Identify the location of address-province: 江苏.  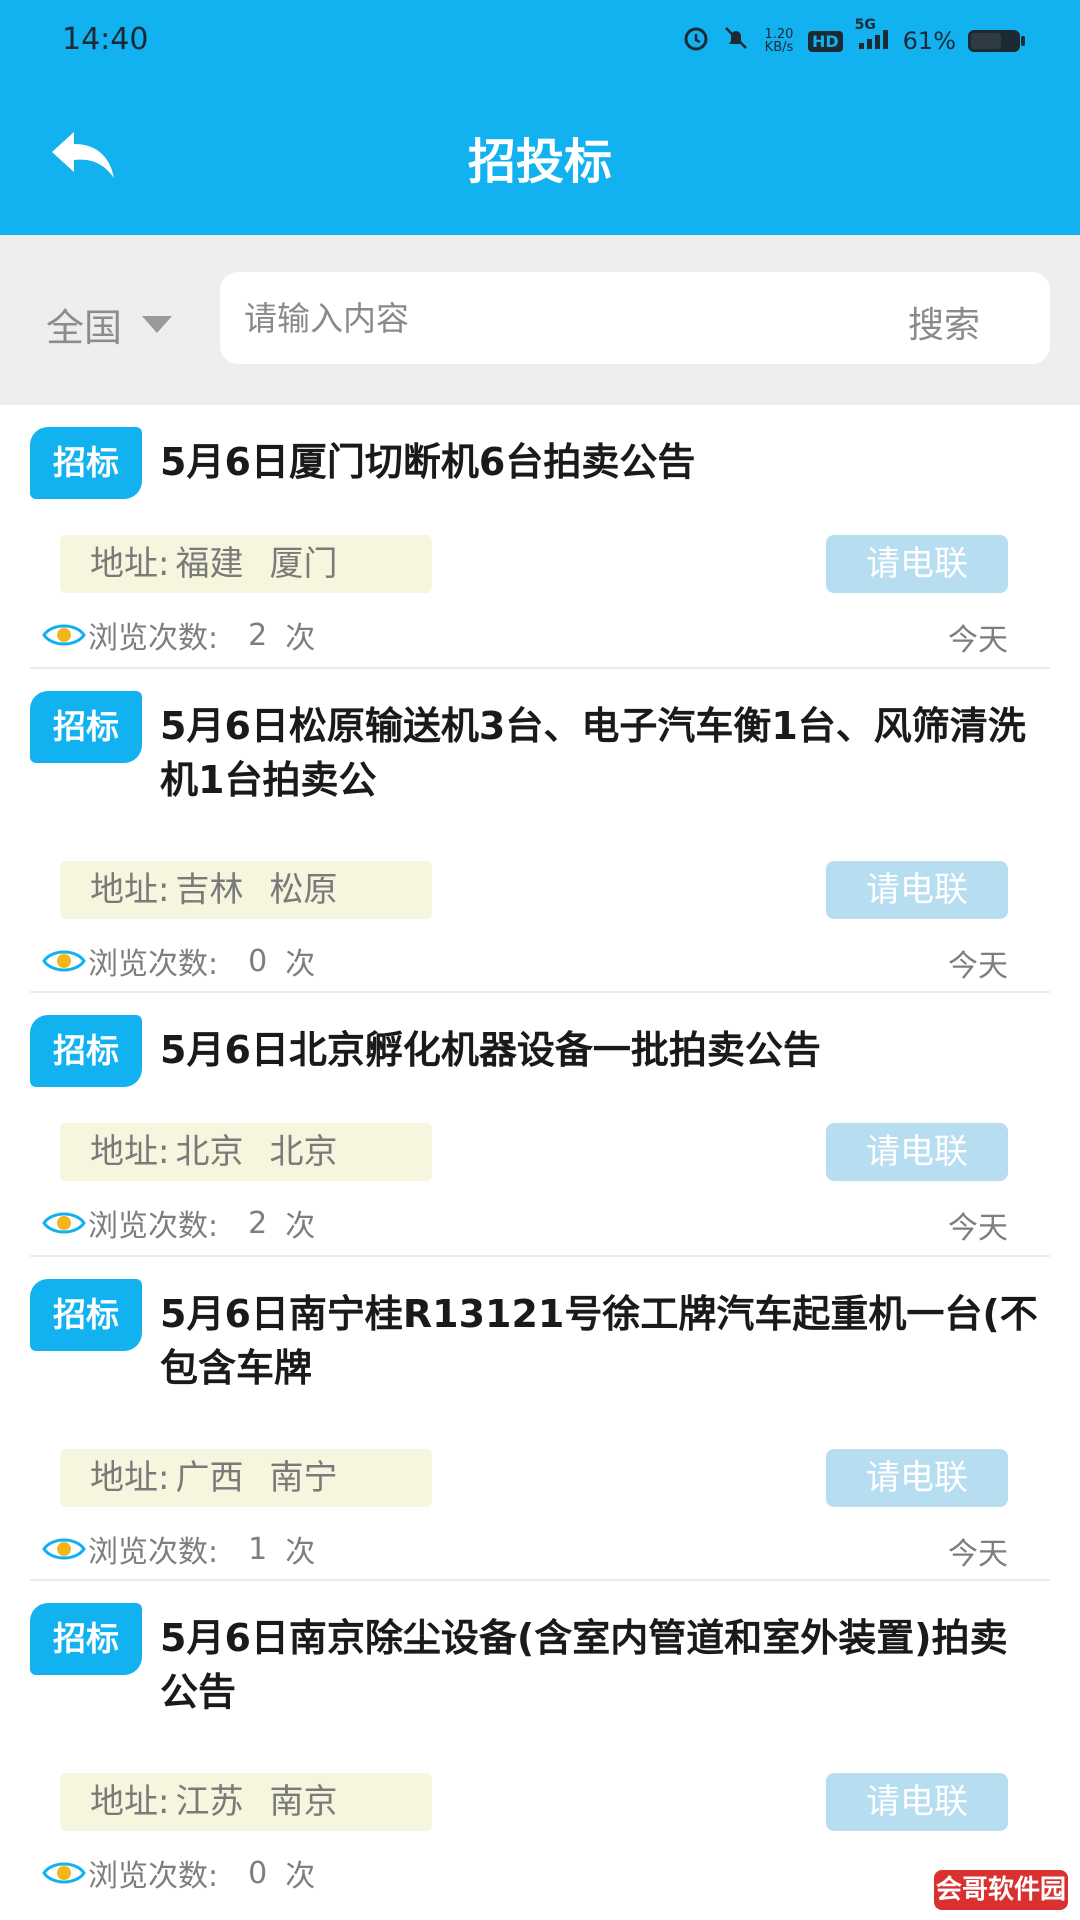
(209, 1802).